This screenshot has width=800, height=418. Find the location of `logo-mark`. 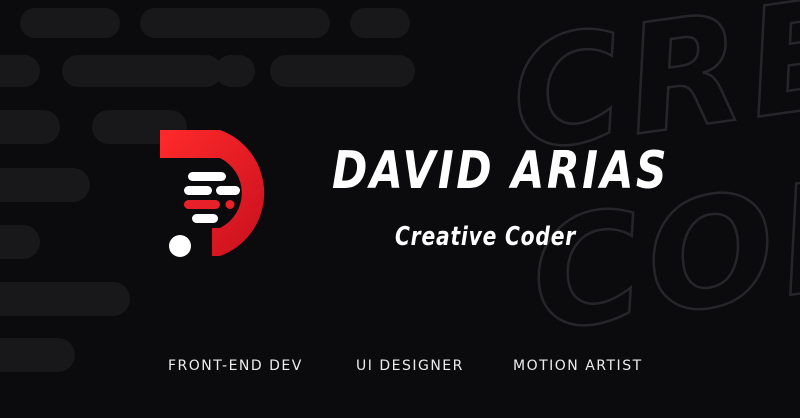

logo-mark is located at coordinates (212, 193).